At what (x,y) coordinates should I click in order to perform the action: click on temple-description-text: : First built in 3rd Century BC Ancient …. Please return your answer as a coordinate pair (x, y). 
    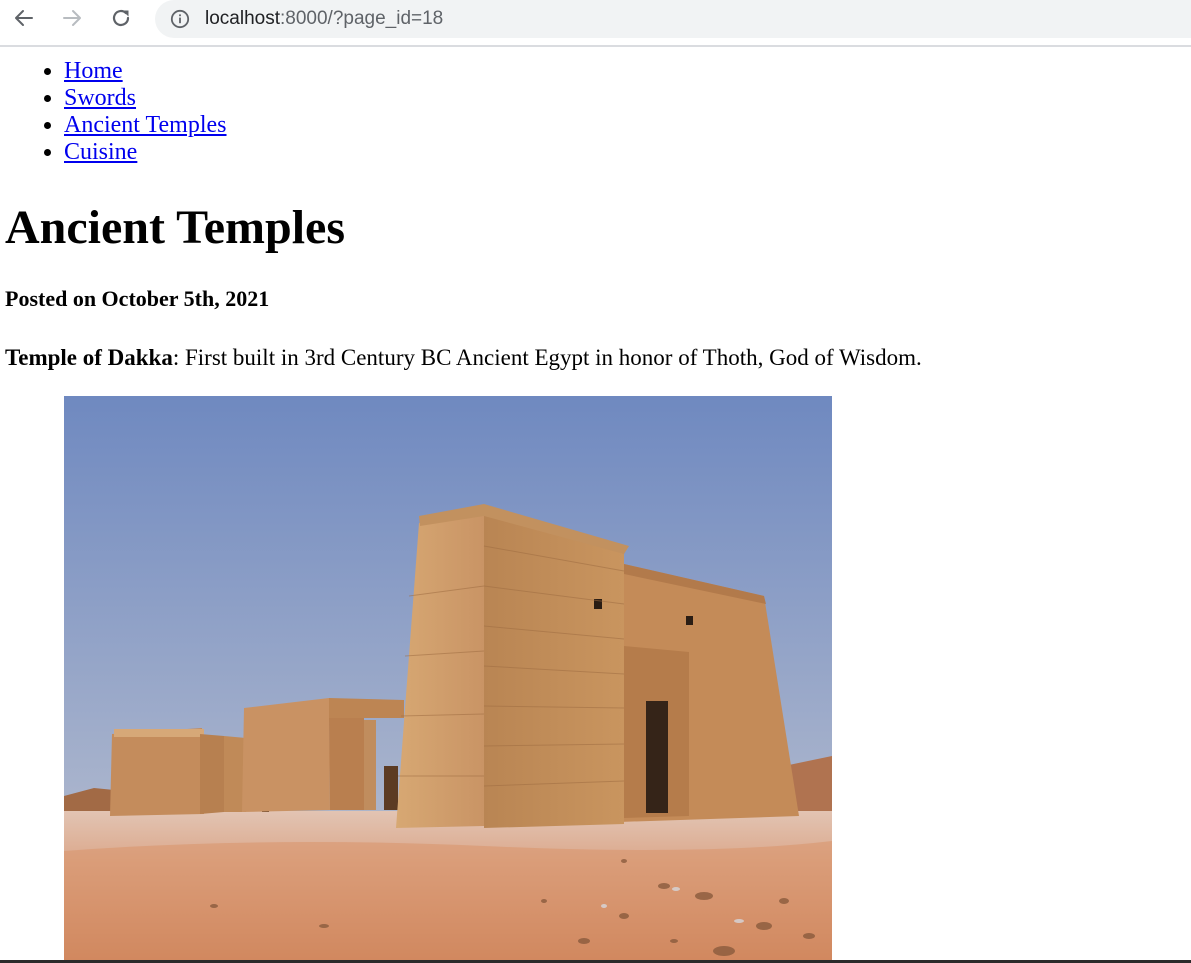
    Looking at the image, I should click on (547, 357).